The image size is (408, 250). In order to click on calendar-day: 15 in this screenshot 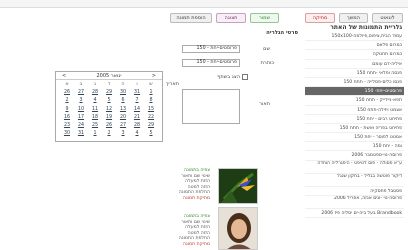, I will do `click(151, 110)`.